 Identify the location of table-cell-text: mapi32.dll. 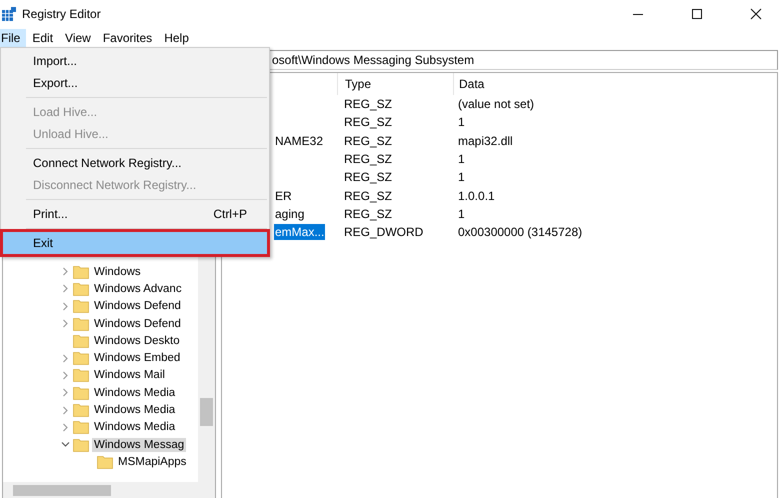
(485, 141).